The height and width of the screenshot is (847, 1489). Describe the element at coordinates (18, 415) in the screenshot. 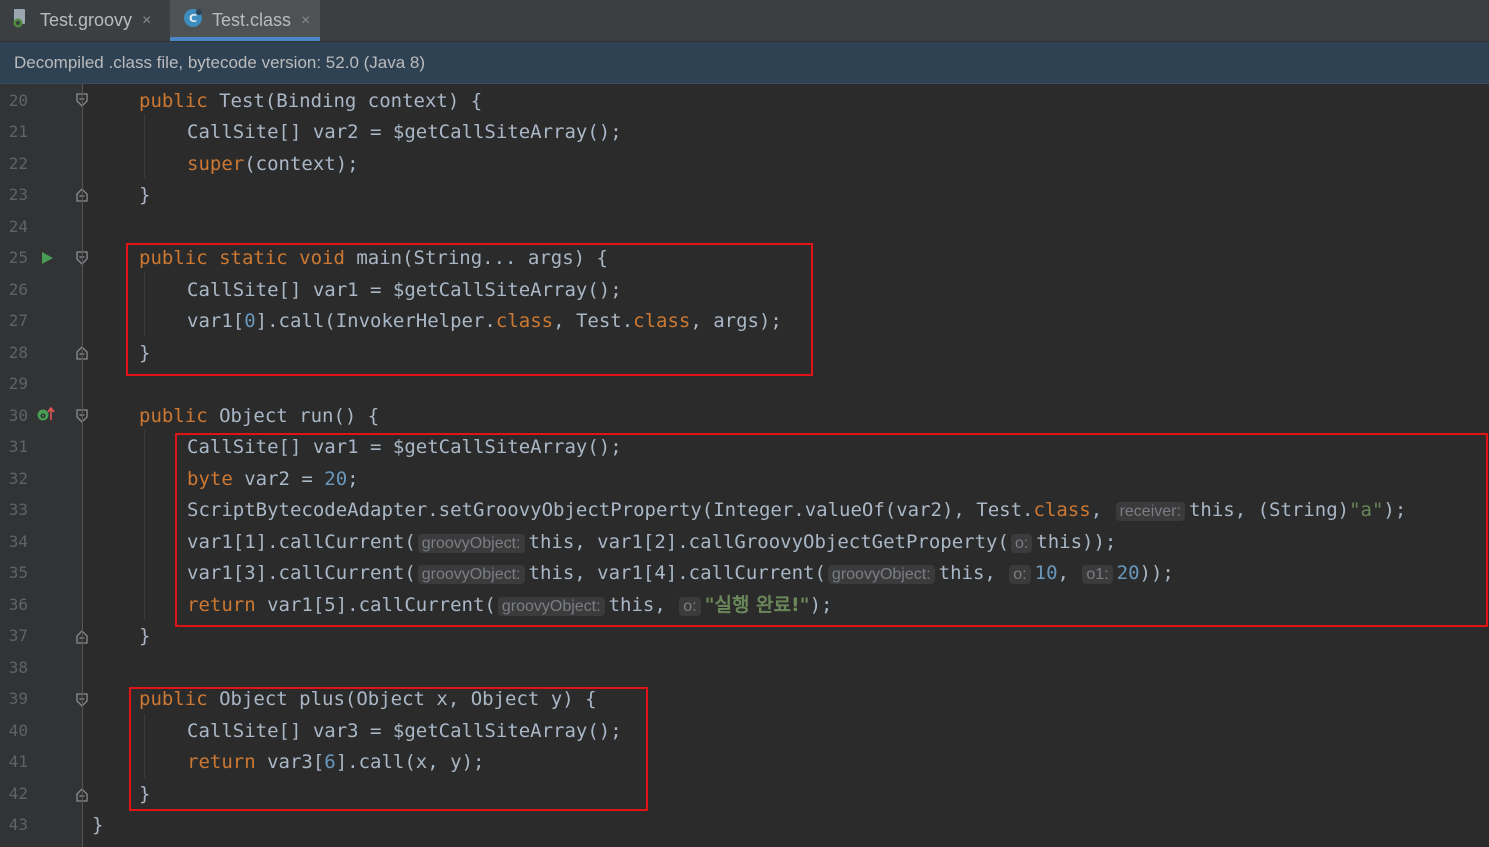

I see `line-number: 30` at that location.